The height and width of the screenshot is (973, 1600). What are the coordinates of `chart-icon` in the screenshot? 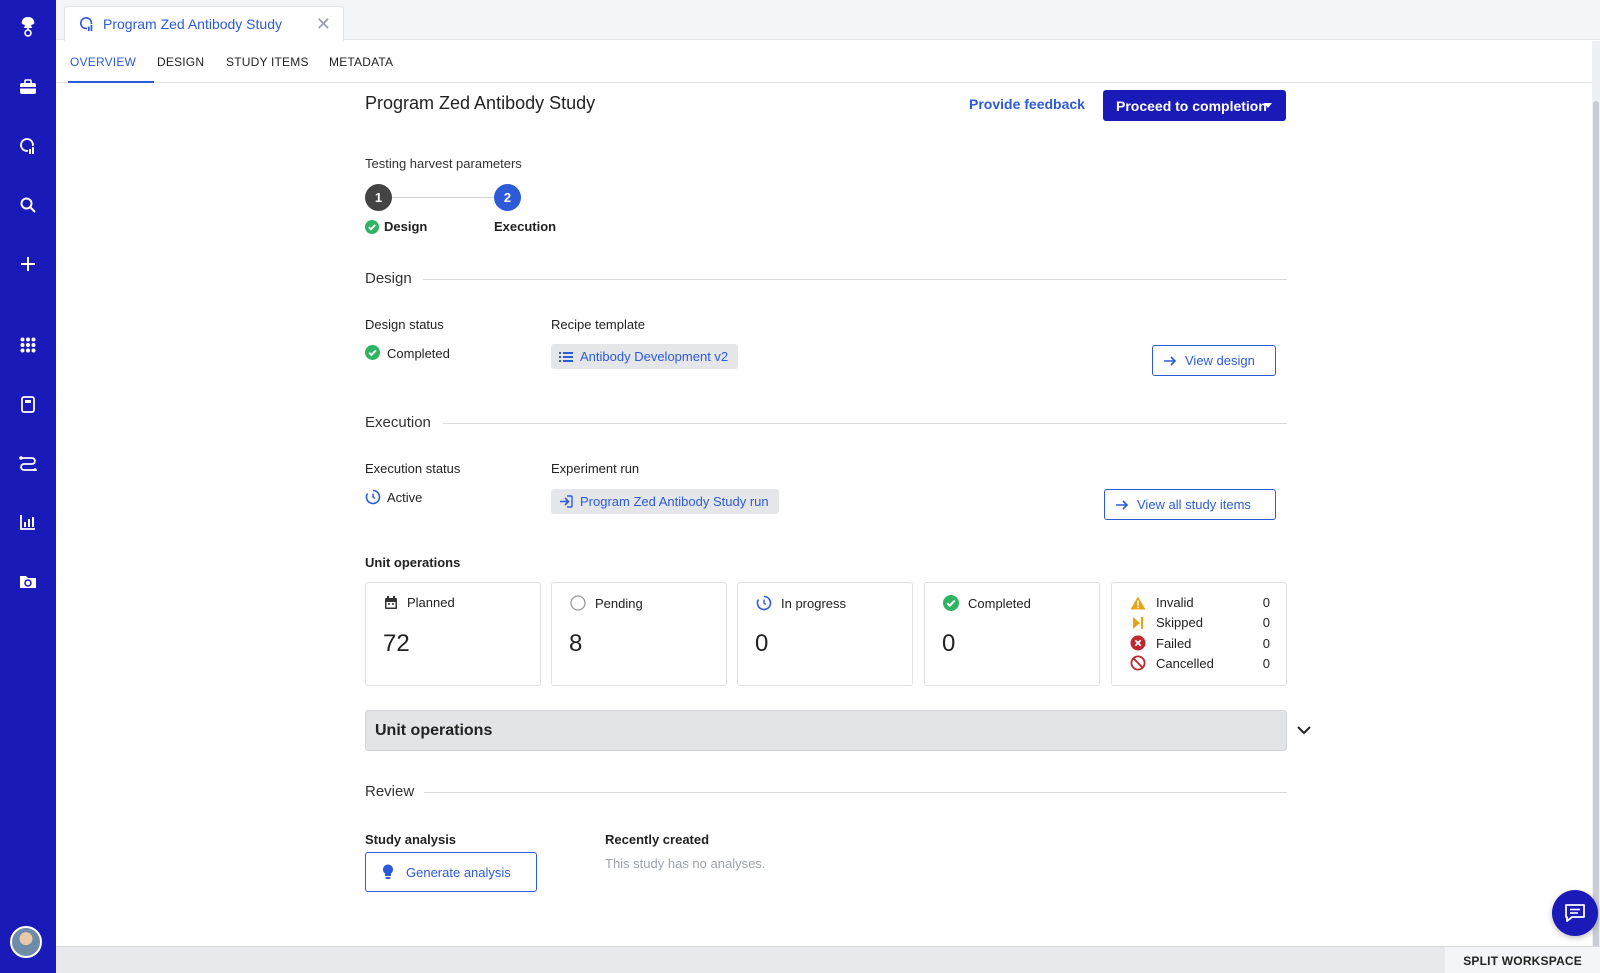 It's located at (28, 522).